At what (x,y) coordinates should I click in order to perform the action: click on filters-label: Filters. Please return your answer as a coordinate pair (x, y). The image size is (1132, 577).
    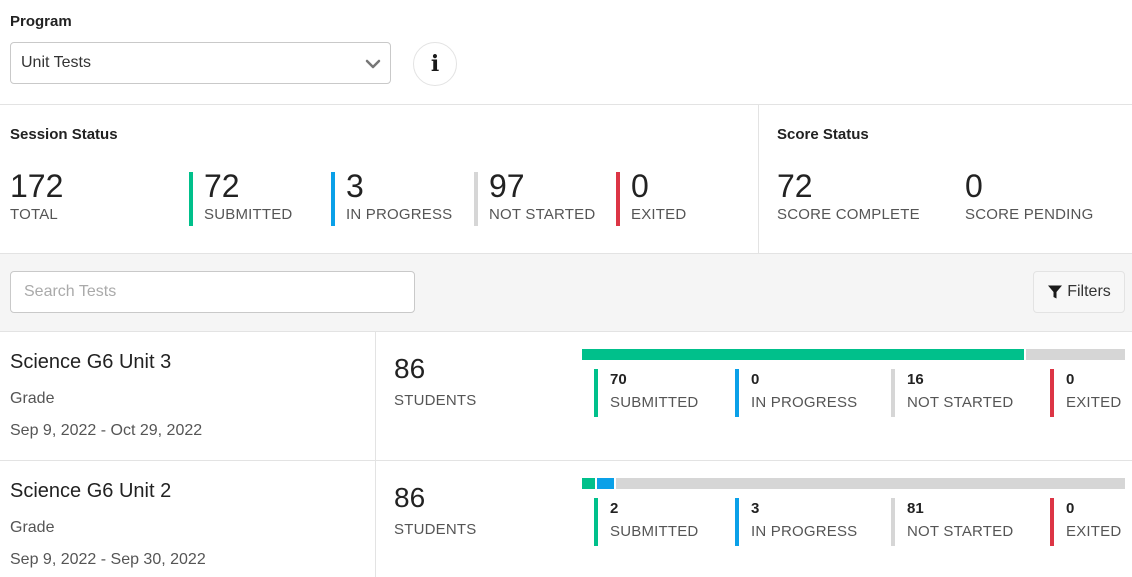
    Looking at the image, I should click on (1089, 291).